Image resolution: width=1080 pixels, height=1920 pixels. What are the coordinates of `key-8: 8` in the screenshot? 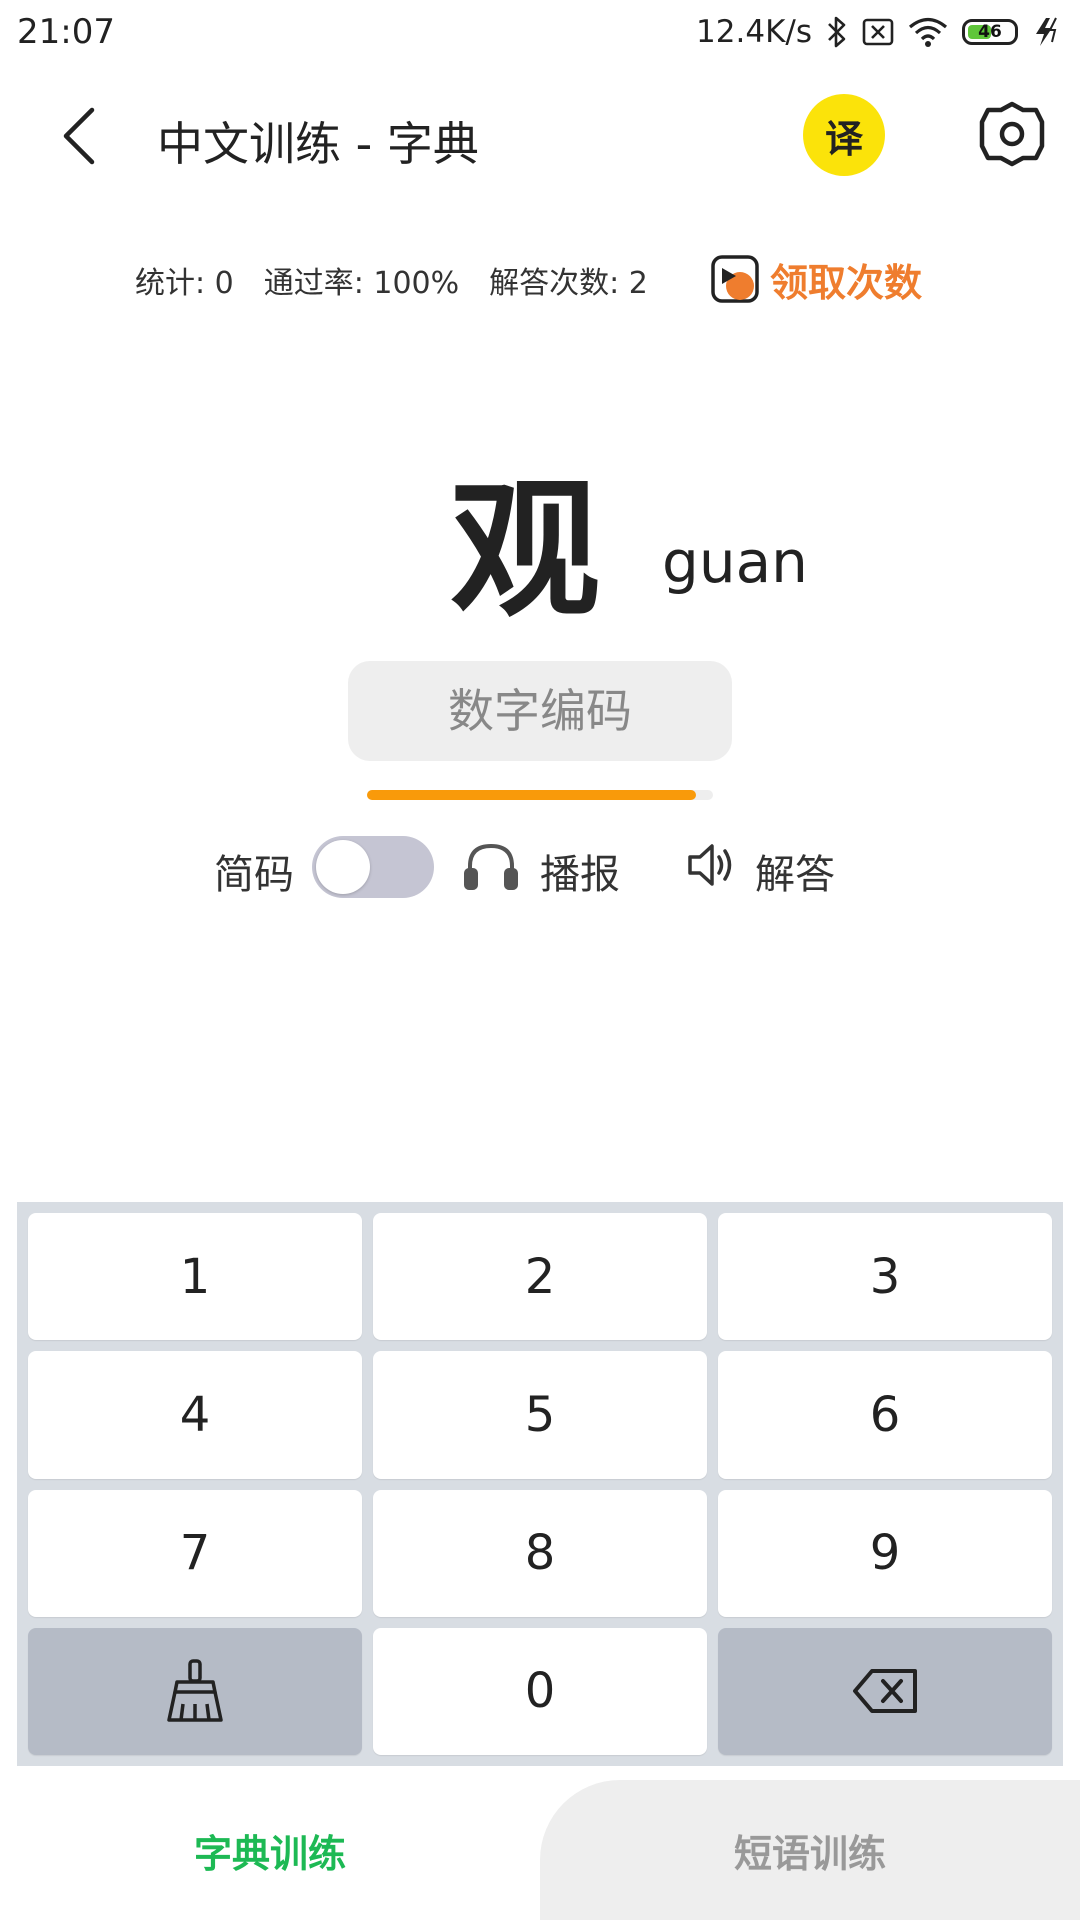 It's located at (540, 1553).